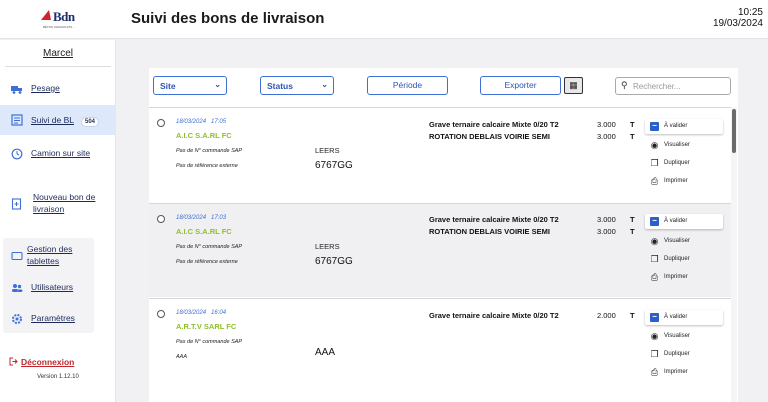  Describe the element at coordinates (228, 18) in the screenshot. I see `page-title: Suivi des bons de livraison` at that location.